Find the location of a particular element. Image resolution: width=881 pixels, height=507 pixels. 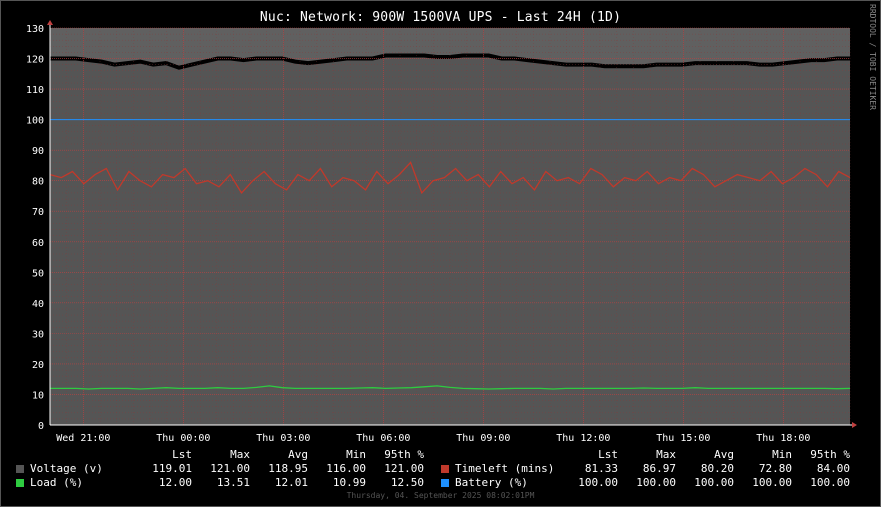

footer-timestamp: Thursday, 04. September 2025 08:02:01PM is located at coordinates (440, 495).